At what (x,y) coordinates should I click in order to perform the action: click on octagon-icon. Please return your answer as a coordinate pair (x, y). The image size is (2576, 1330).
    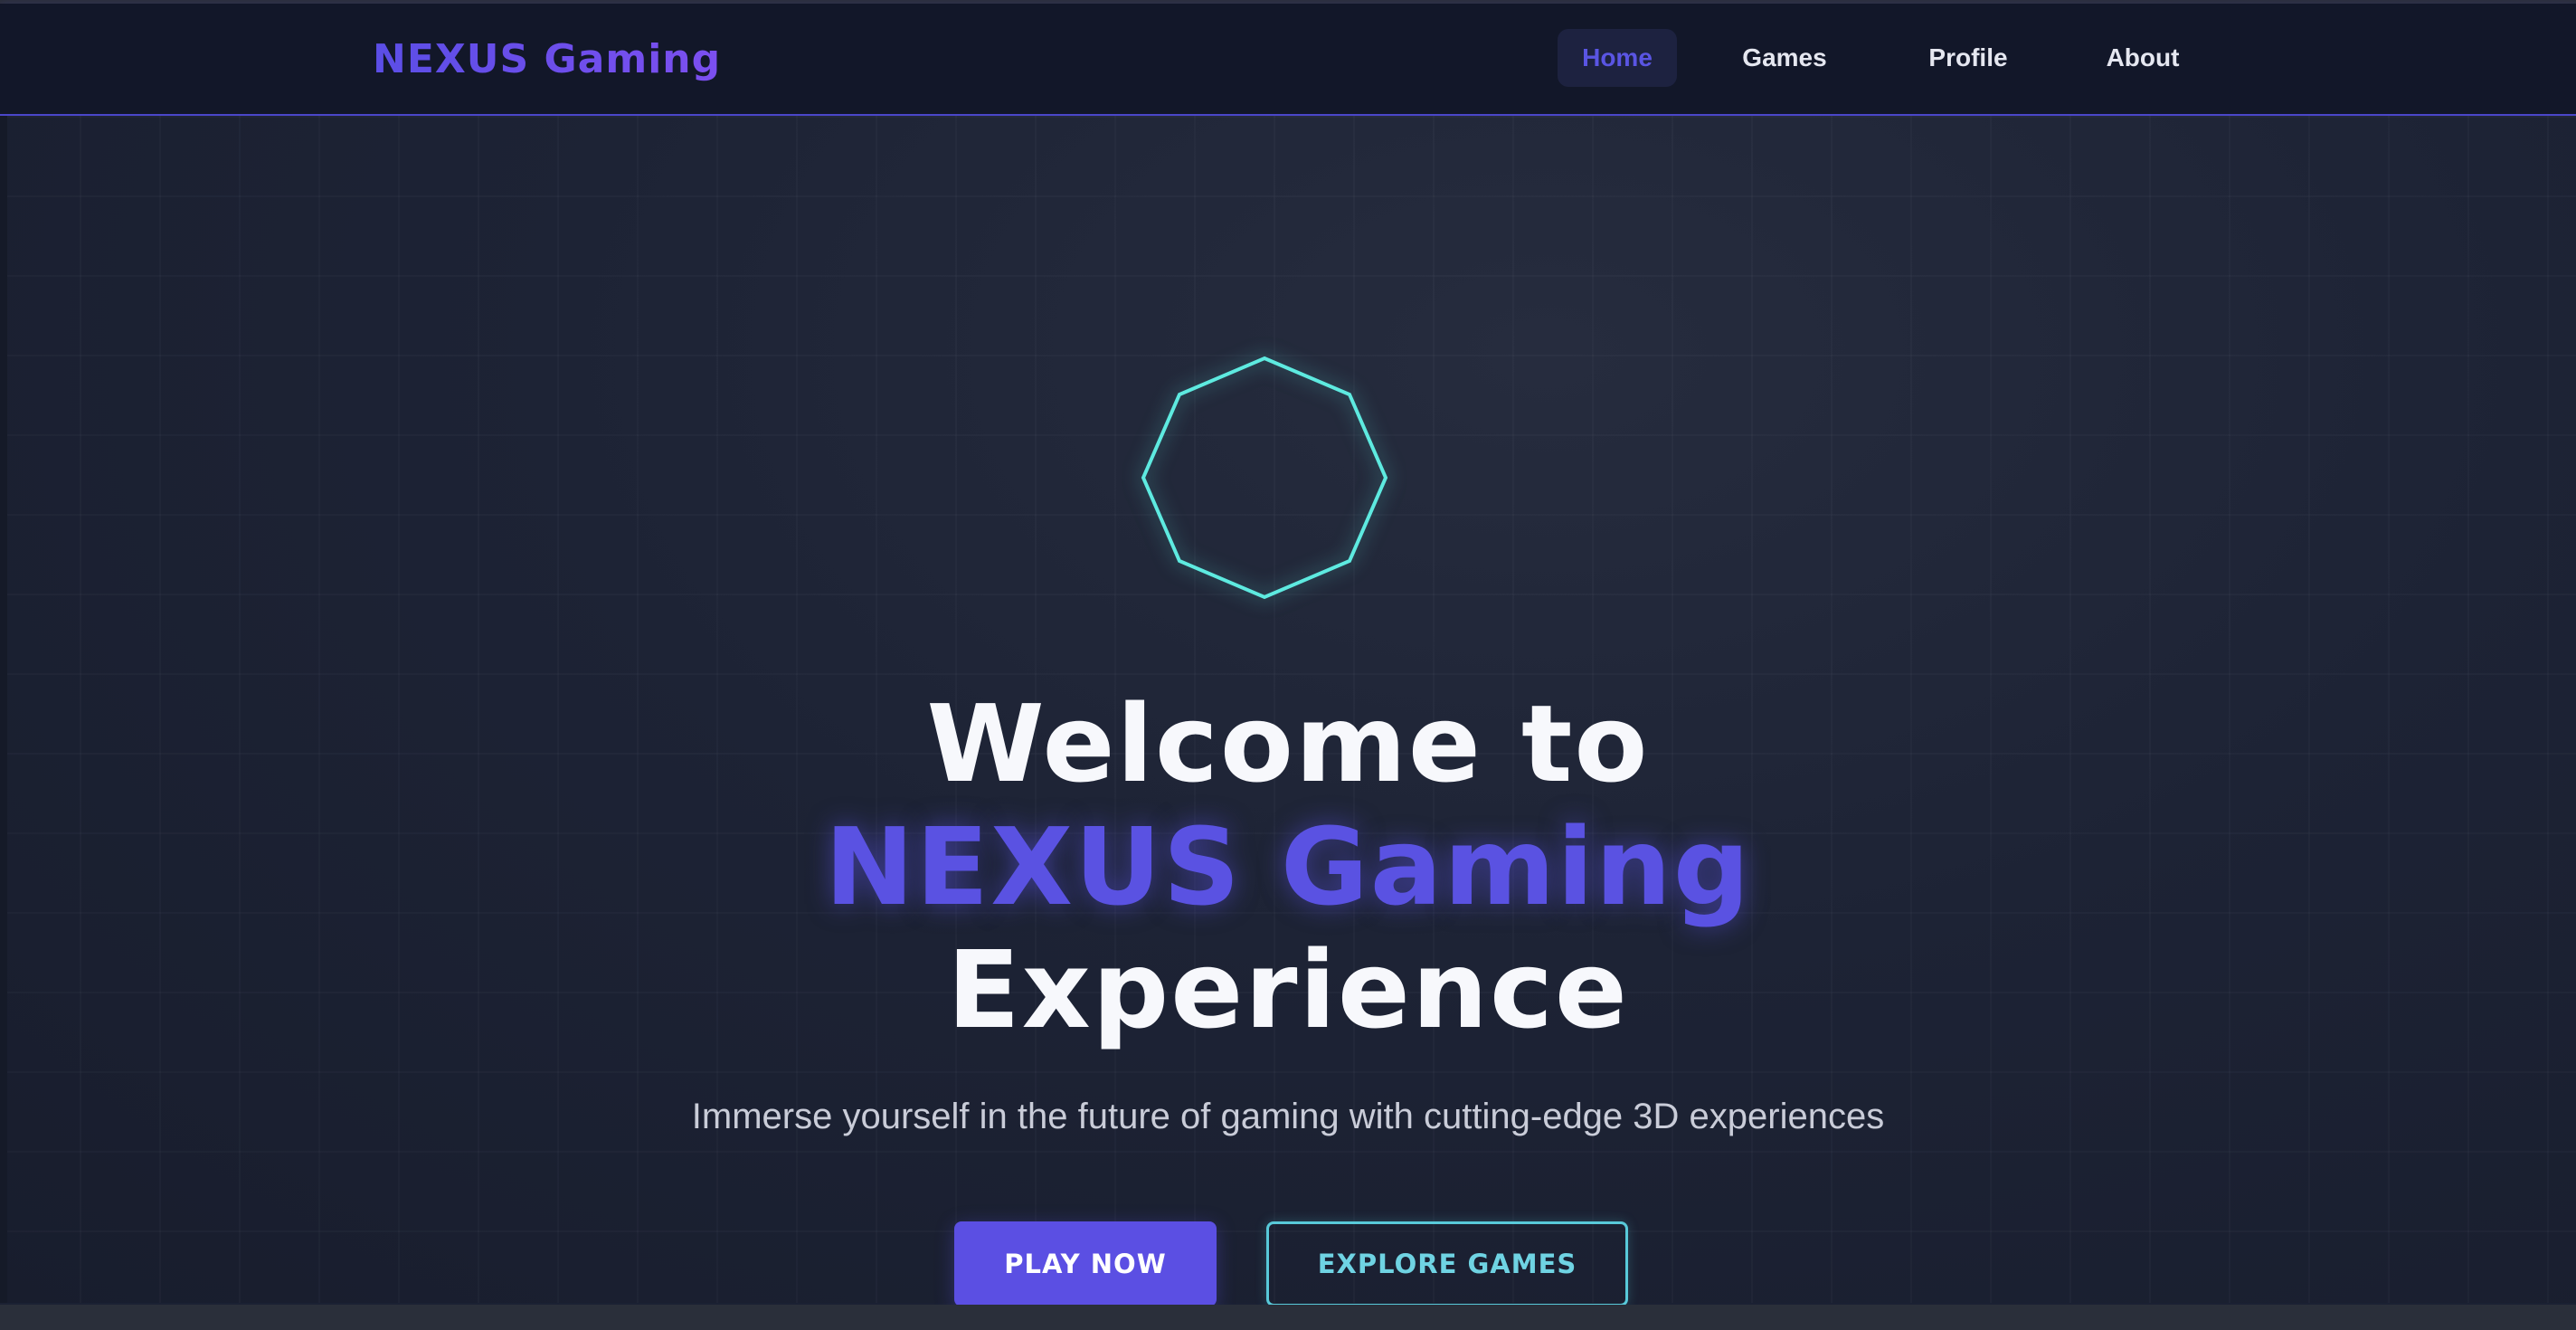
    Looking at the image, I should click on (1264, 478).